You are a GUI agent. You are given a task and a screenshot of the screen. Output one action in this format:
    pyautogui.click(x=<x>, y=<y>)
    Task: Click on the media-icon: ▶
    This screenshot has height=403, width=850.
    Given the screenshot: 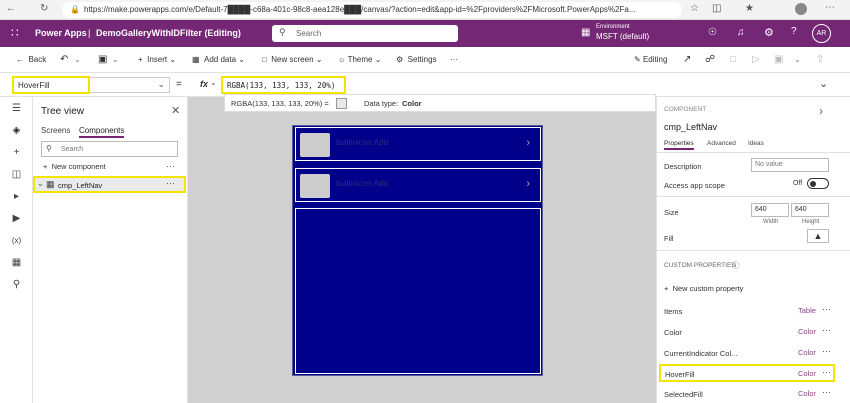 What is the action you would take?
    pyautogui.click(x=16, y=218)
    